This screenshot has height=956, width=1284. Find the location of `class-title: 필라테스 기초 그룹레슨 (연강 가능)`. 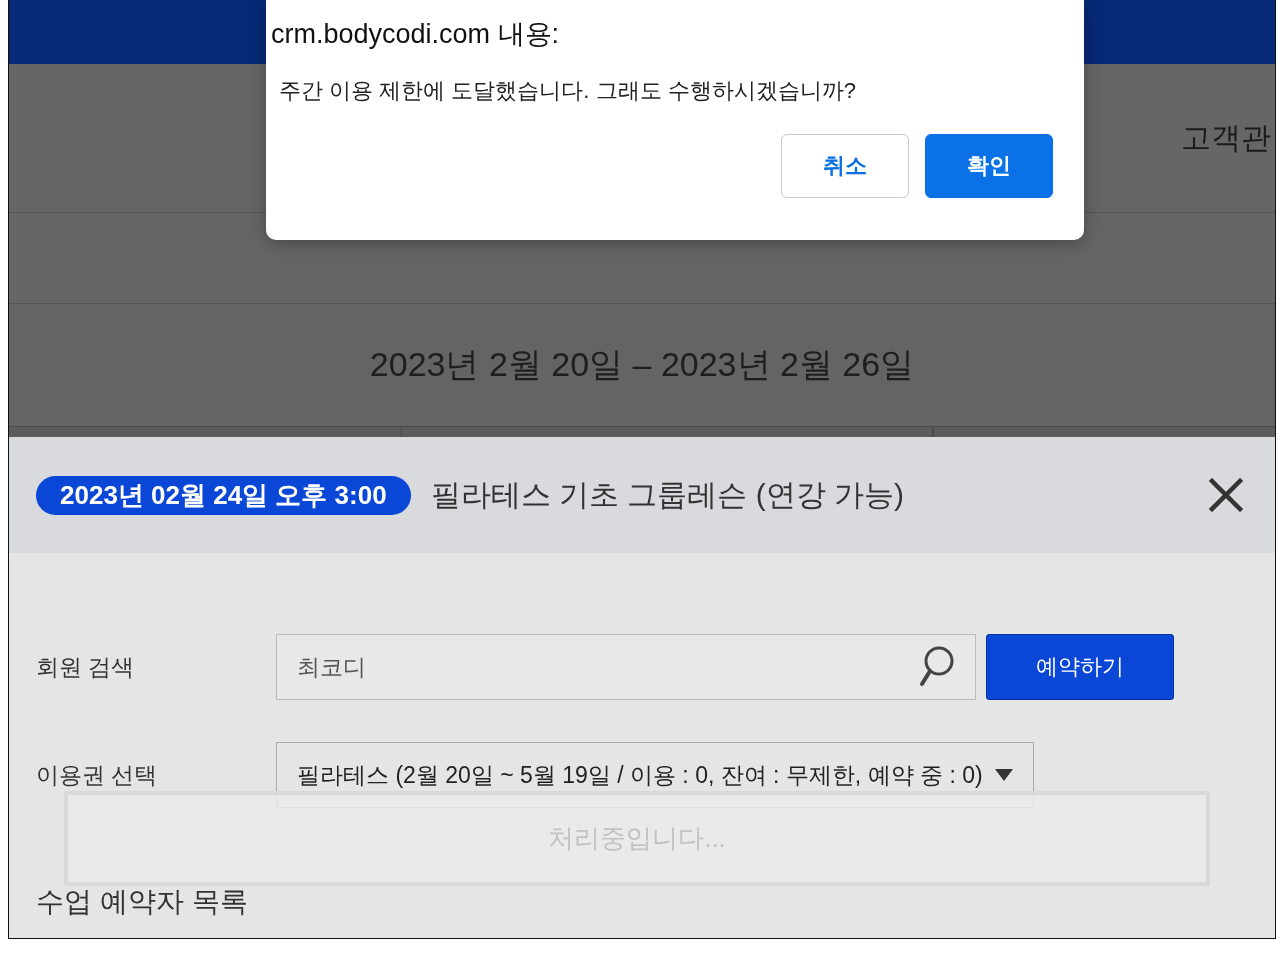

class-title: 필라테스 기초 그룹레슨 (연강 가능) is located at coordinates (667, 494).